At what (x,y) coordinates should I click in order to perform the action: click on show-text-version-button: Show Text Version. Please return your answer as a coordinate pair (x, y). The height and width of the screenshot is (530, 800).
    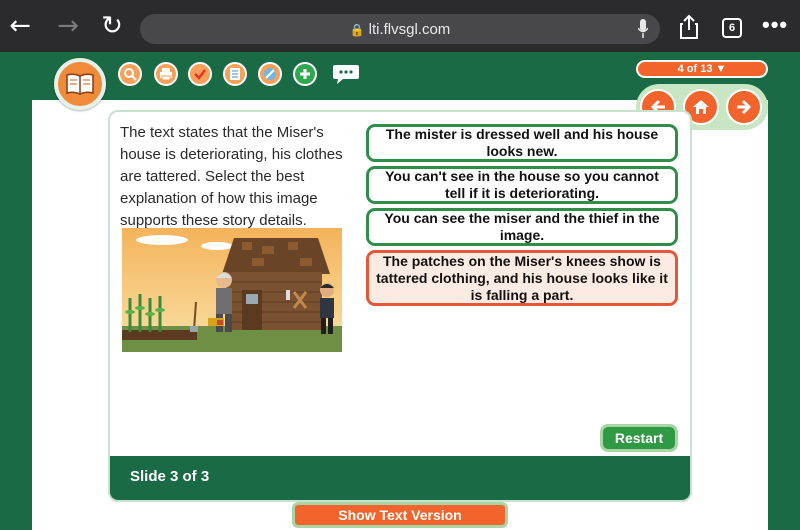
    Looking at the image, I should click on (400, 515).